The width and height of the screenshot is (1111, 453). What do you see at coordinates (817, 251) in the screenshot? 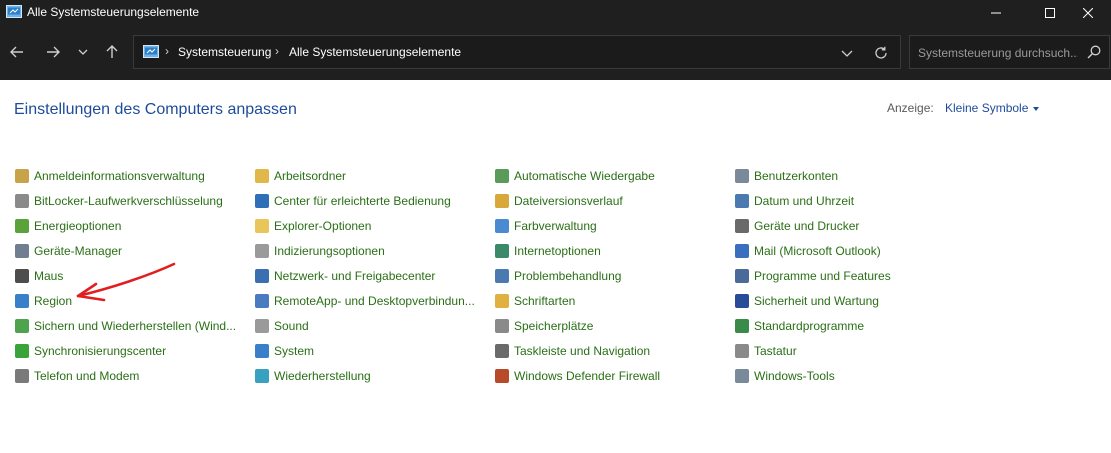
I see `control-panel-item-label: Mail (Microsoft Outlook)` at bounding box center [817, 251].